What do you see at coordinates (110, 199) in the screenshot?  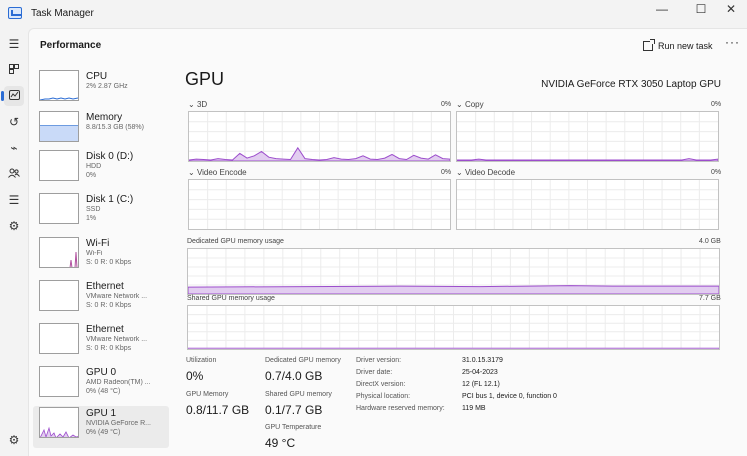 I see `device-name: Disk 1 (C:)` at bounding box center [110, 199].